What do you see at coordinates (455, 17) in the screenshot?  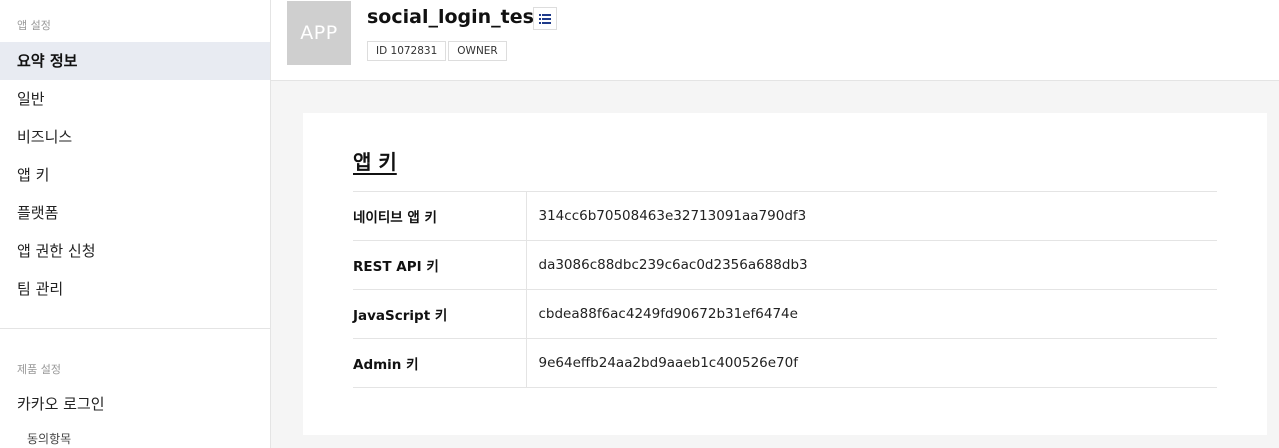 I see `app-name-title: social_login_test` at bounding box center [455, 17].